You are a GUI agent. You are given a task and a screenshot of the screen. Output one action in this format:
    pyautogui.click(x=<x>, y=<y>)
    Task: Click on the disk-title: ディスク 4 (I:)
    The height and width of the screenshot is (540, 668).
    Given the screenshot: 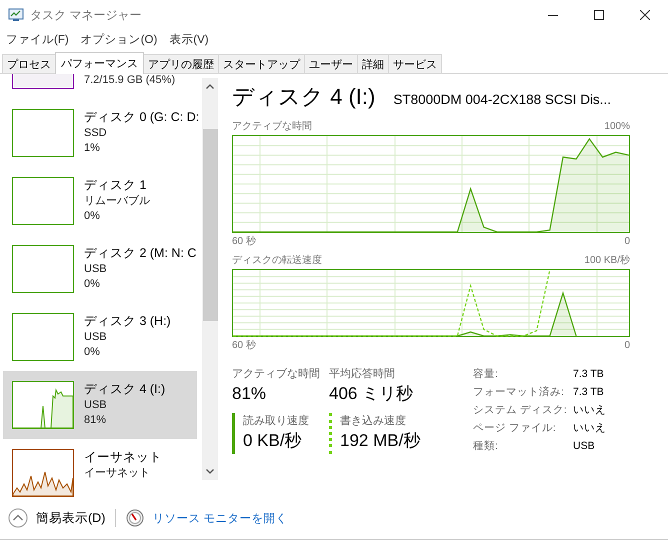 What is the action you would take?
    pyautogui.click(x=304, y=97)
    